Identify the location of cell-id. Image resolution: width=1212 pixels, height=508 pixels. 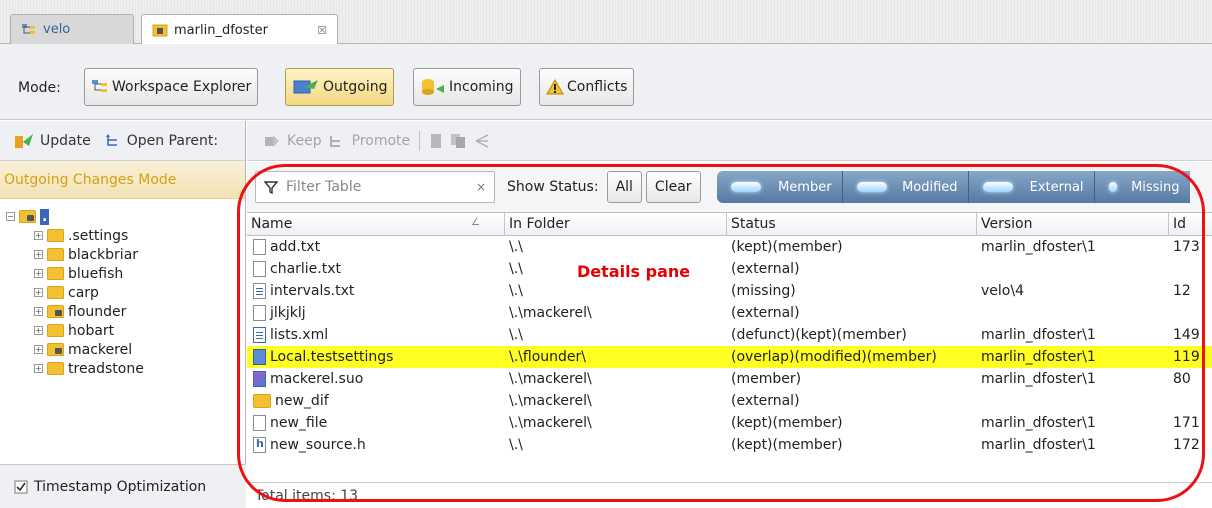
(1190, 269).